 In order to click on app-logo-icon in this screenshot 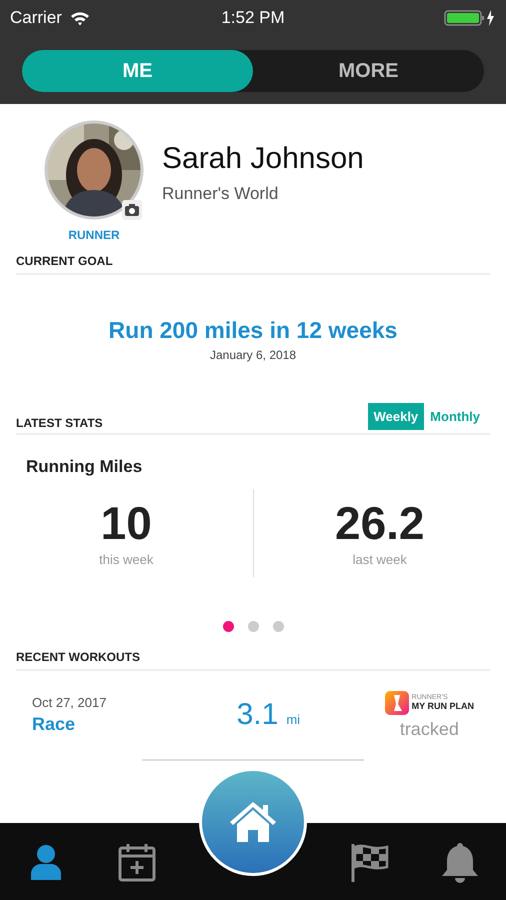, I will do `click(396, 702)`.